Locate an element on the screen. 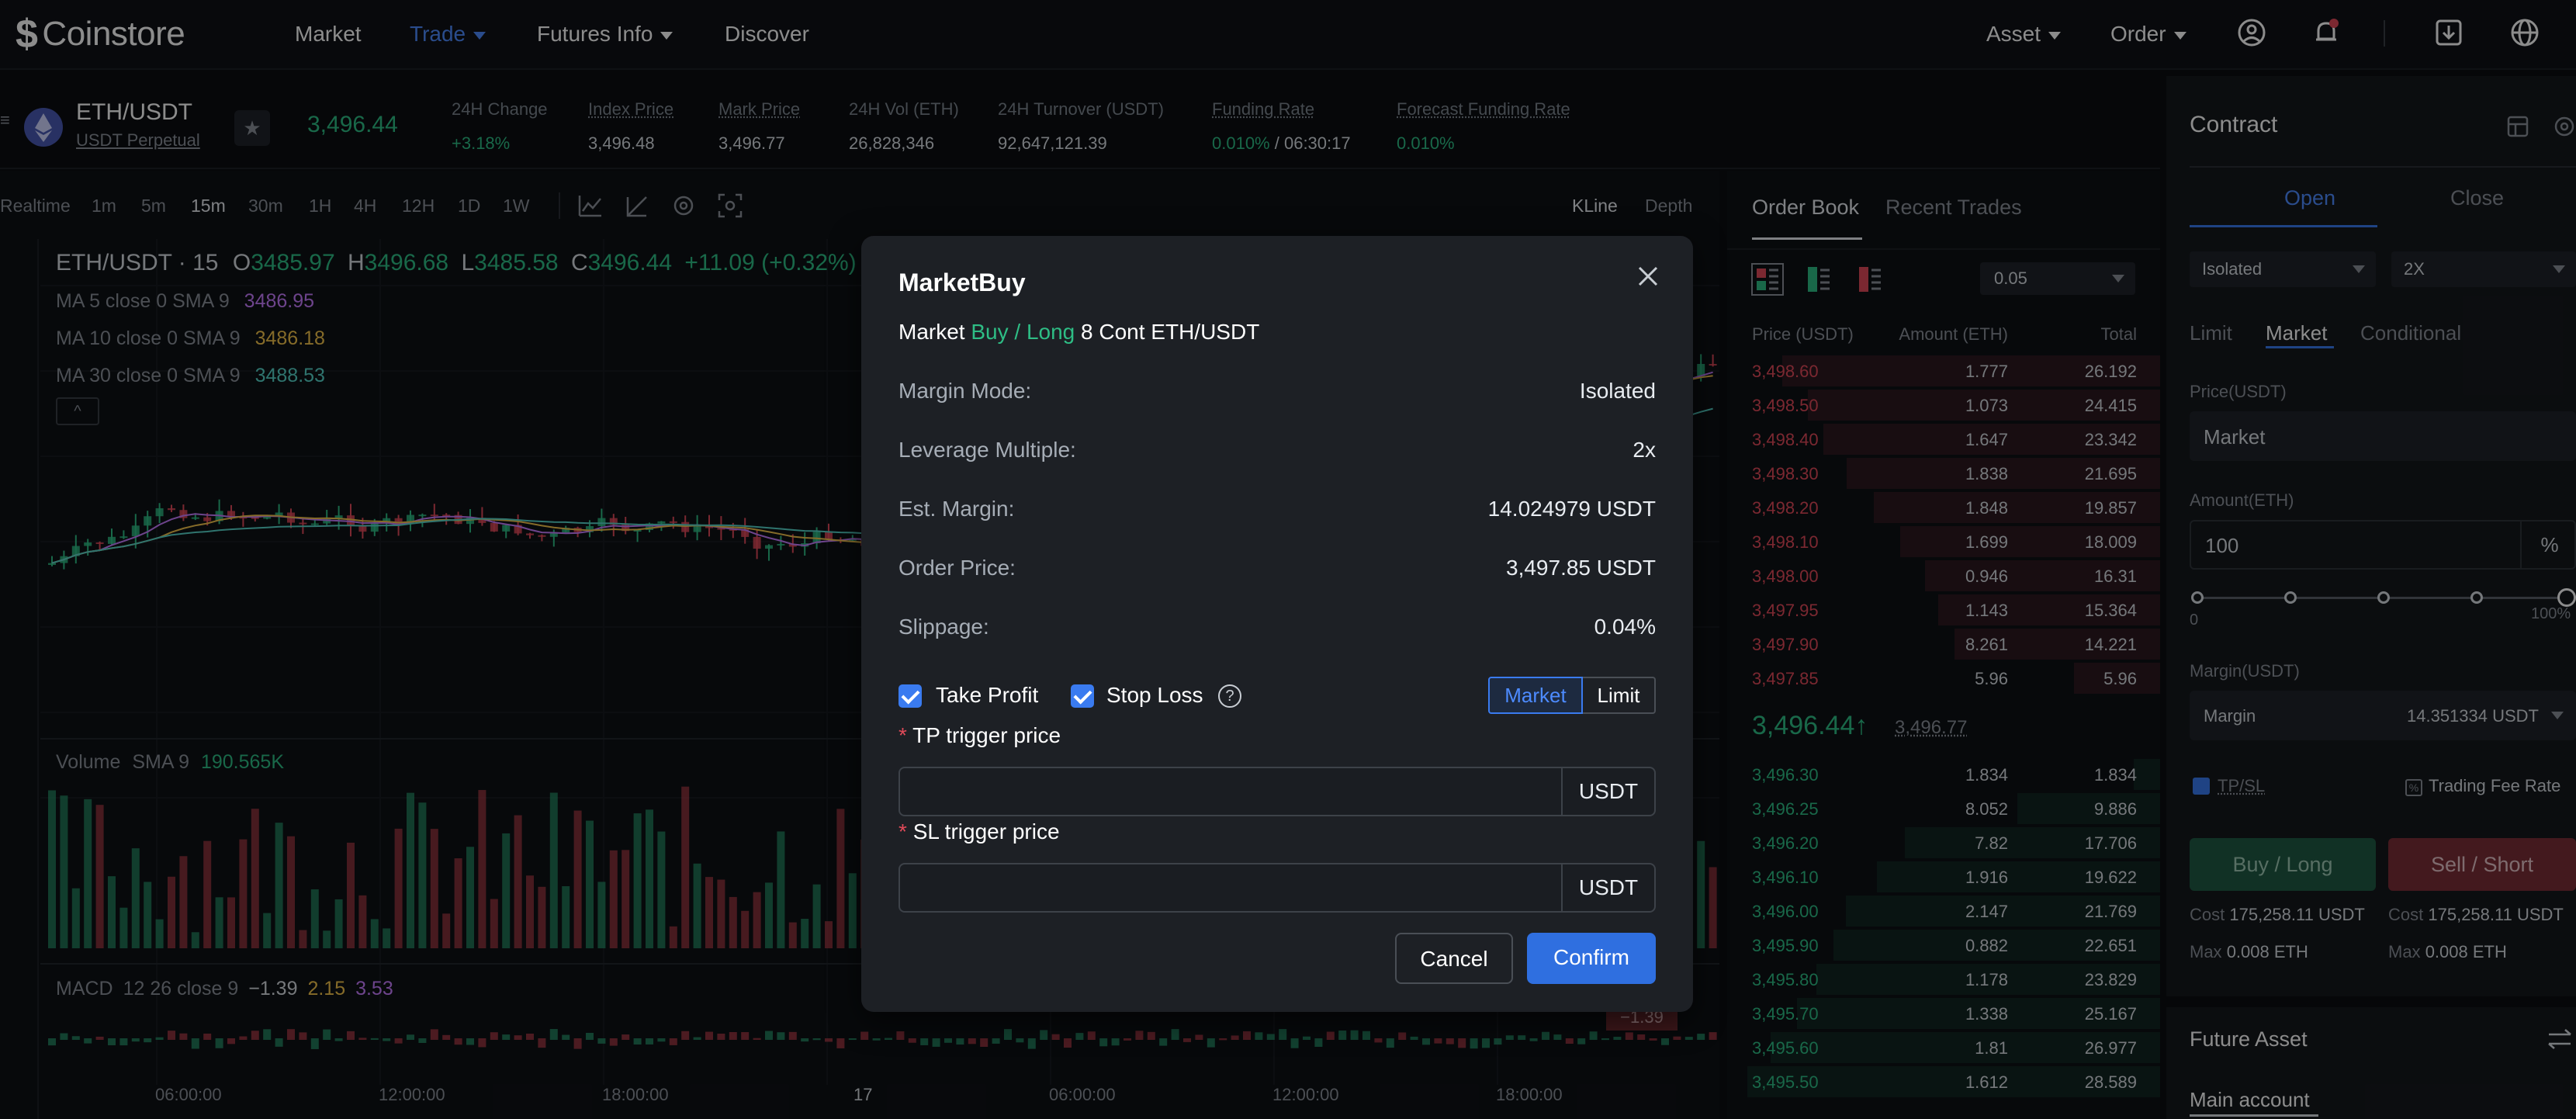  stop-loss-label: Stop Loss is located at coordinates (1154, 695).